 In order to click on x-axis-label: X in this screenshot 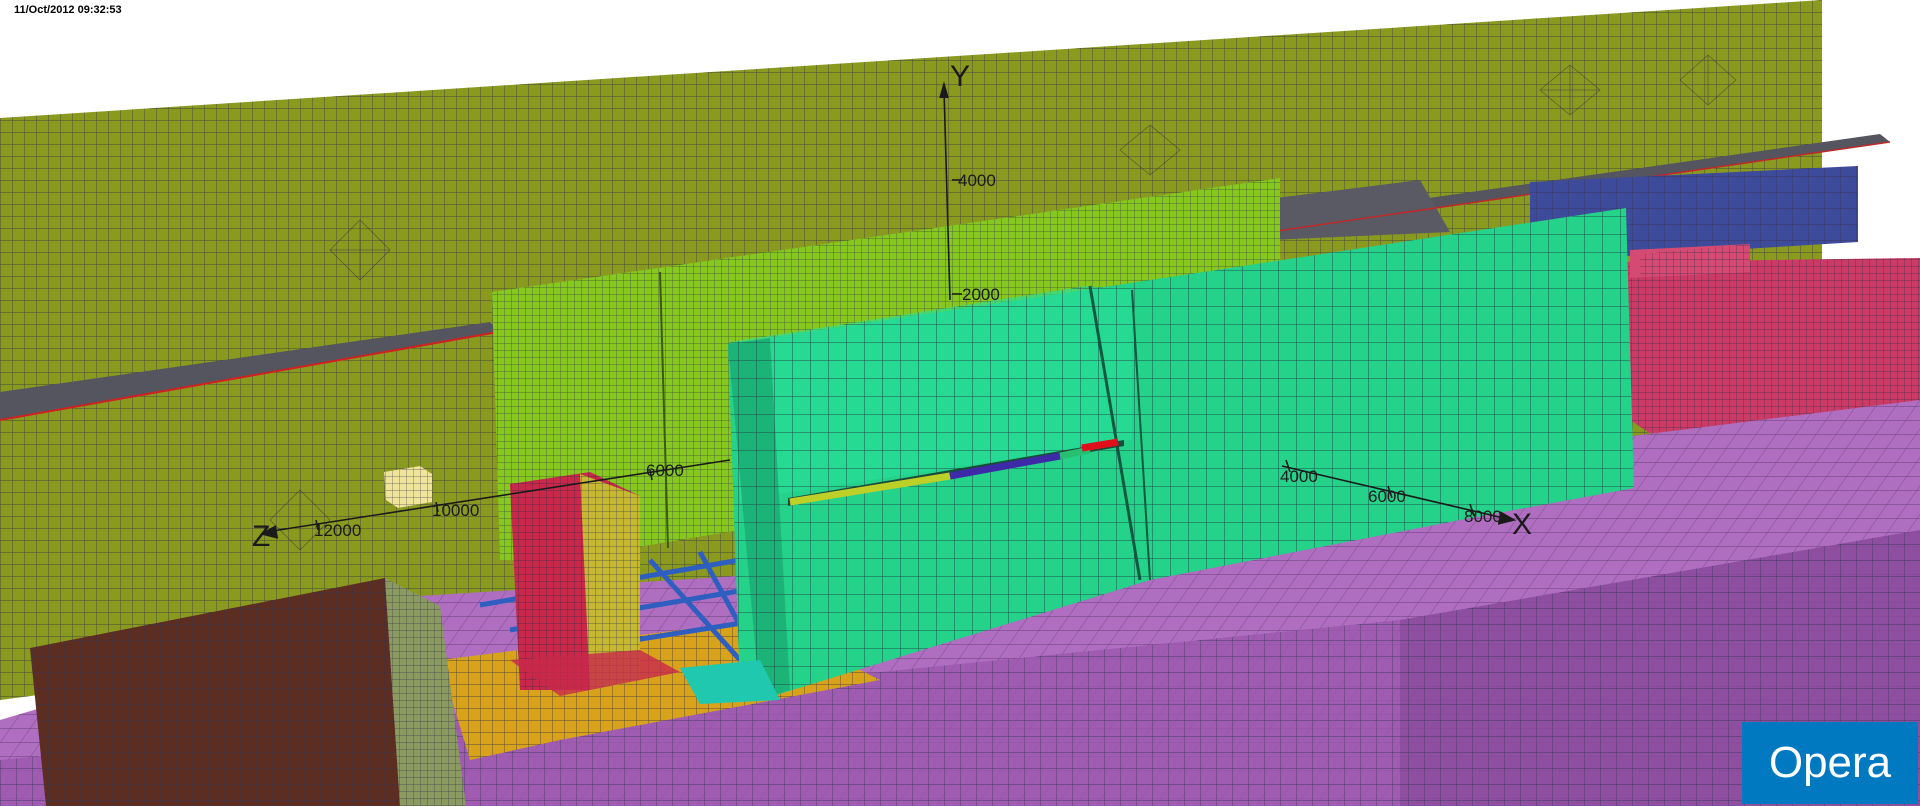, I will do `click(1522, 524)`.